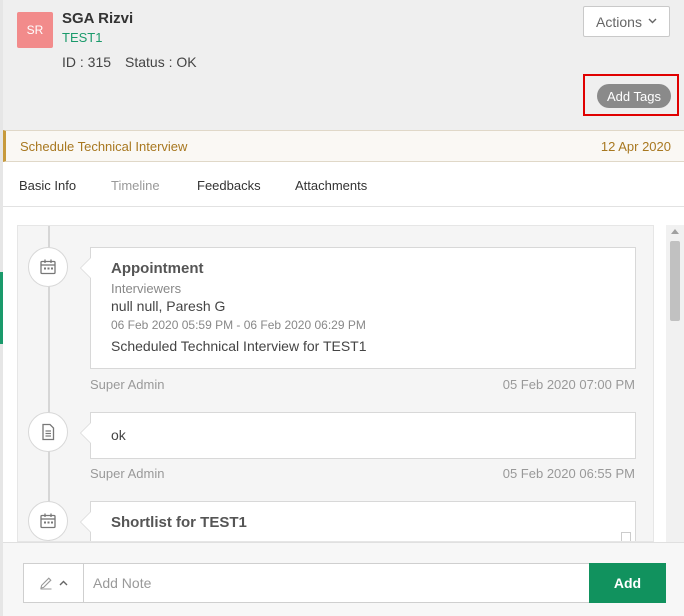 The image size is (684, 616). Describe the element at coordinates (48, 432) in the screenshot. I see `document-icon` at that location.